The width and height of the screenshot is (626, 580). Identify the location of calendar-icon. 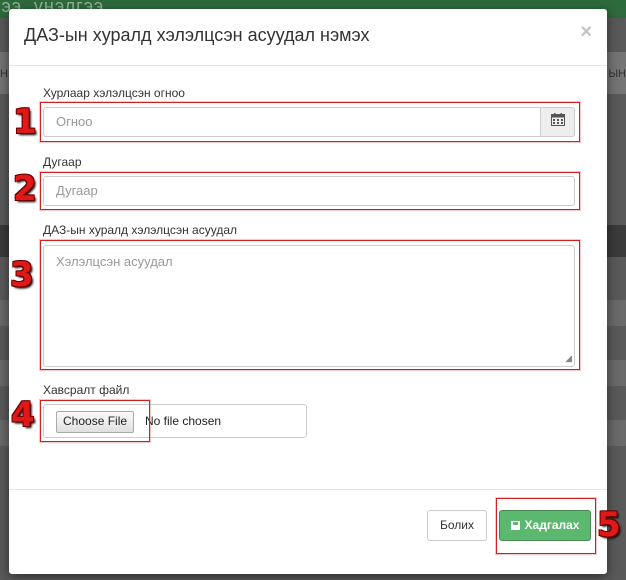
(558, 122).